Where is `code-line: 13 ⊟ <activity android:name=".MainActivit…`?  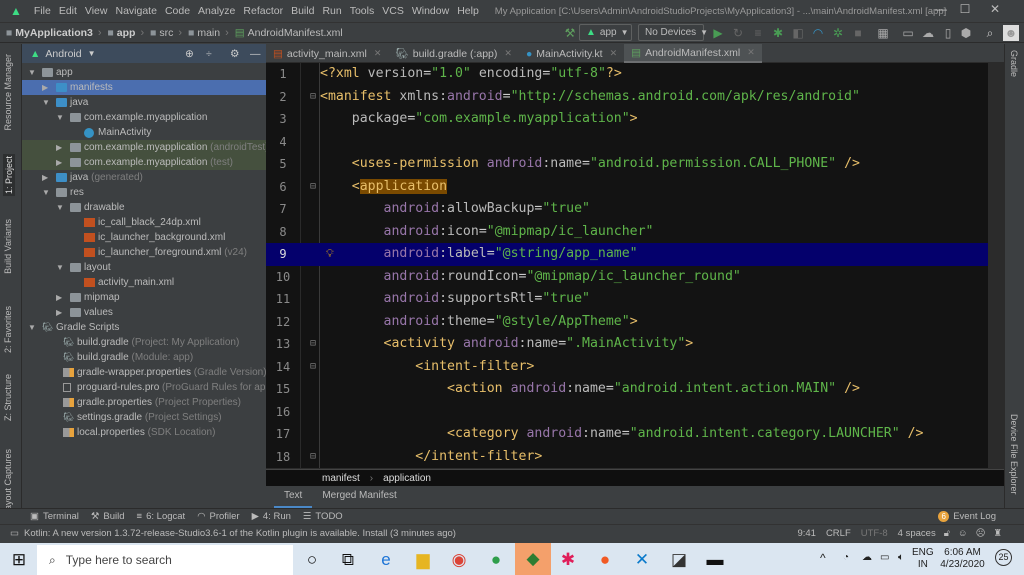
code-line: 13 ⊟ <activity android:name=".MainActivit… is located at coordinates (627, 344).